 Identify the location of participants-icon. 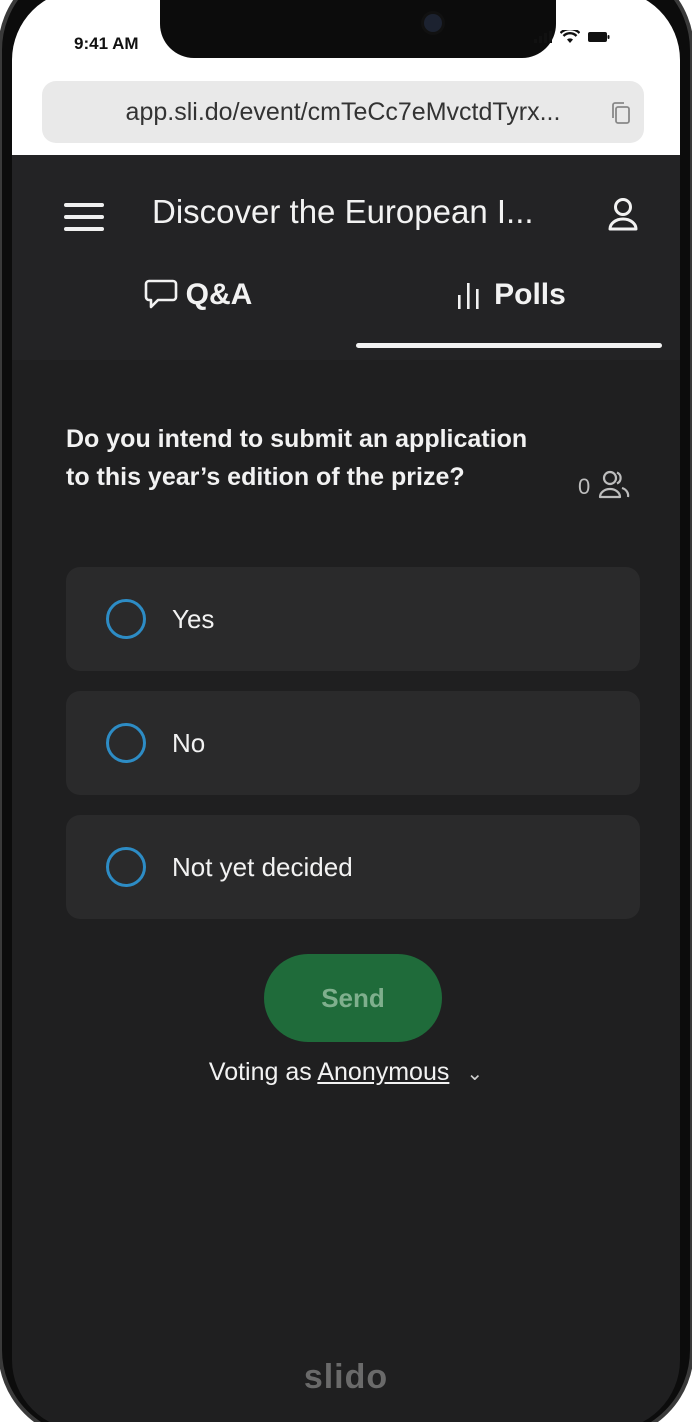
(614, 487).